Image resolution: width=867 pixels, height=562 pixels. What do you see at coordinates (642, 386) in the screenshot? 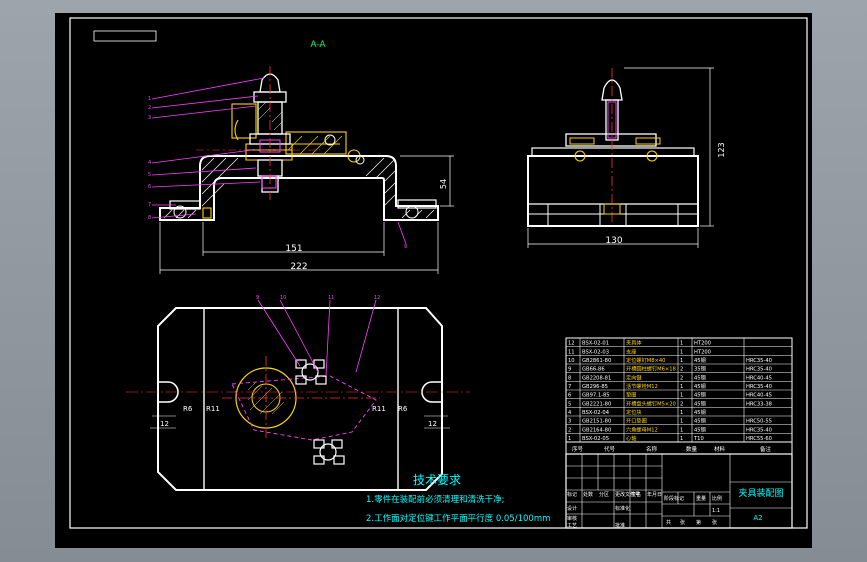
I see `bom-cell-name: 活节螺栓M12` at bounding box center [642, 386].